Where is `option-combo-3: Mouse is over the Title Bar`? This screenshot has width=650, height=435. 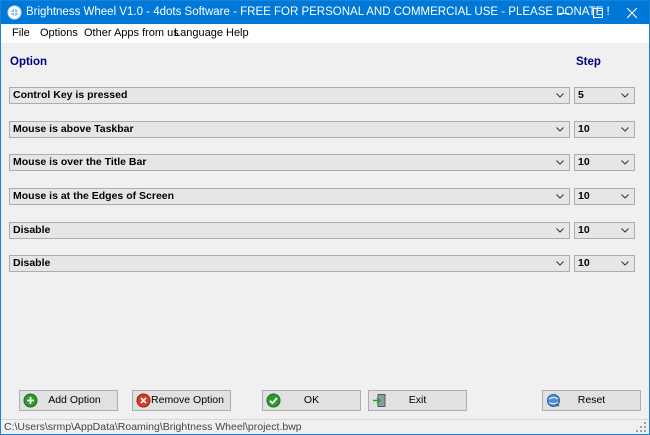
option-combo-3: Mouse is over the Title Bar is located at coordinates (289, 162).